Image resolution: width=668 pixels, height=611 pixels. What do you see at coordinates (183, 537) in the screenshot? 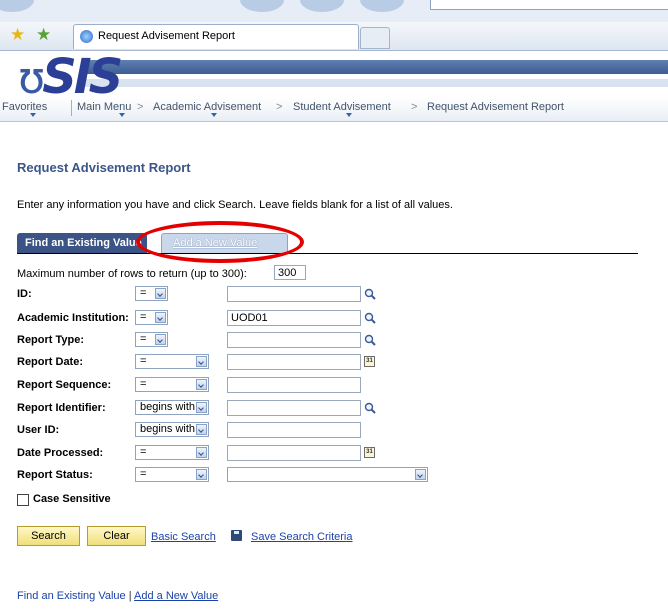
I see `basic-search-link: Basic Search` at bounding box center [183, 537].